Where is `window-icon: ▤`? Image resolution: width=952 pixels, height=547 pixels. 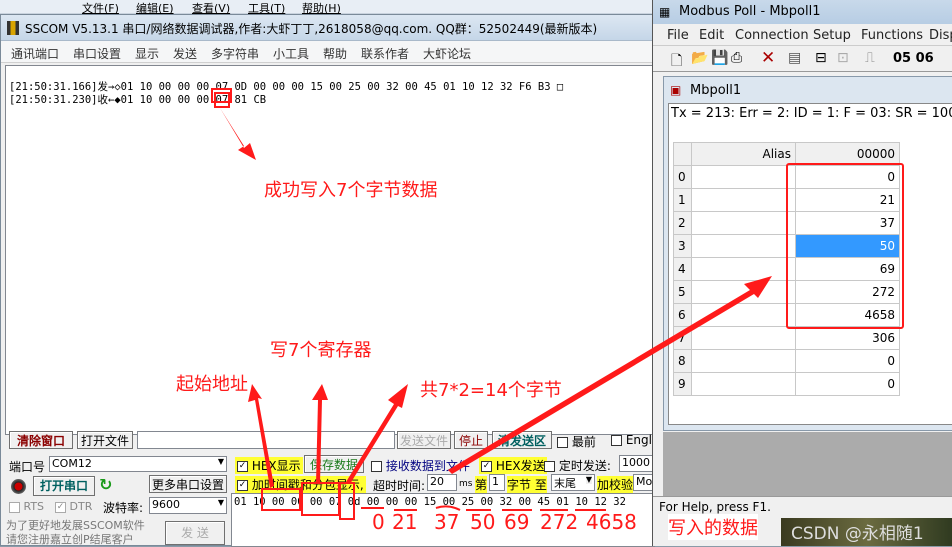 window-icon: ▤ is located at coordinates (794, 58).